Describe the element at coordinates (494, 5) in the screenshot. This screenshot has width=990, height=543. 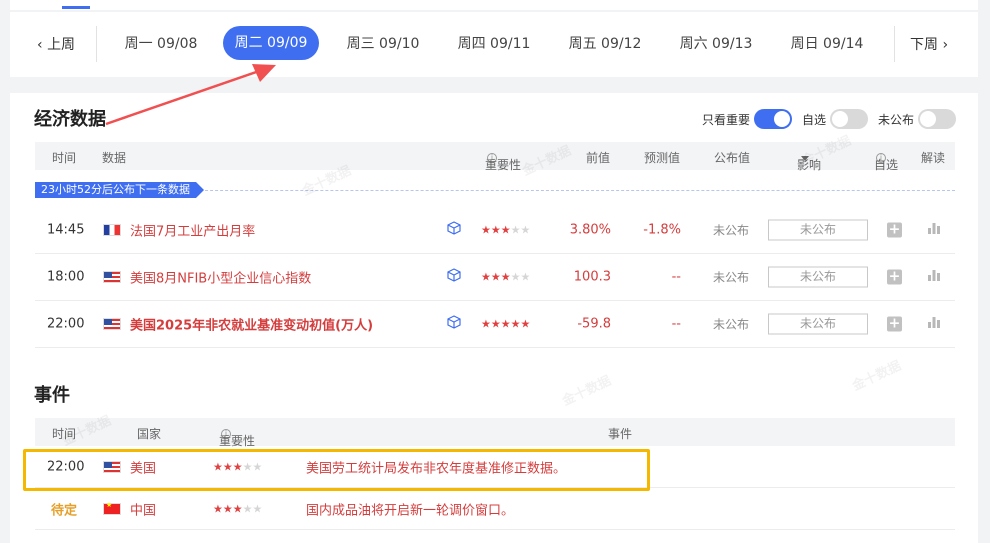
I see `top-tab-strip` at that location.